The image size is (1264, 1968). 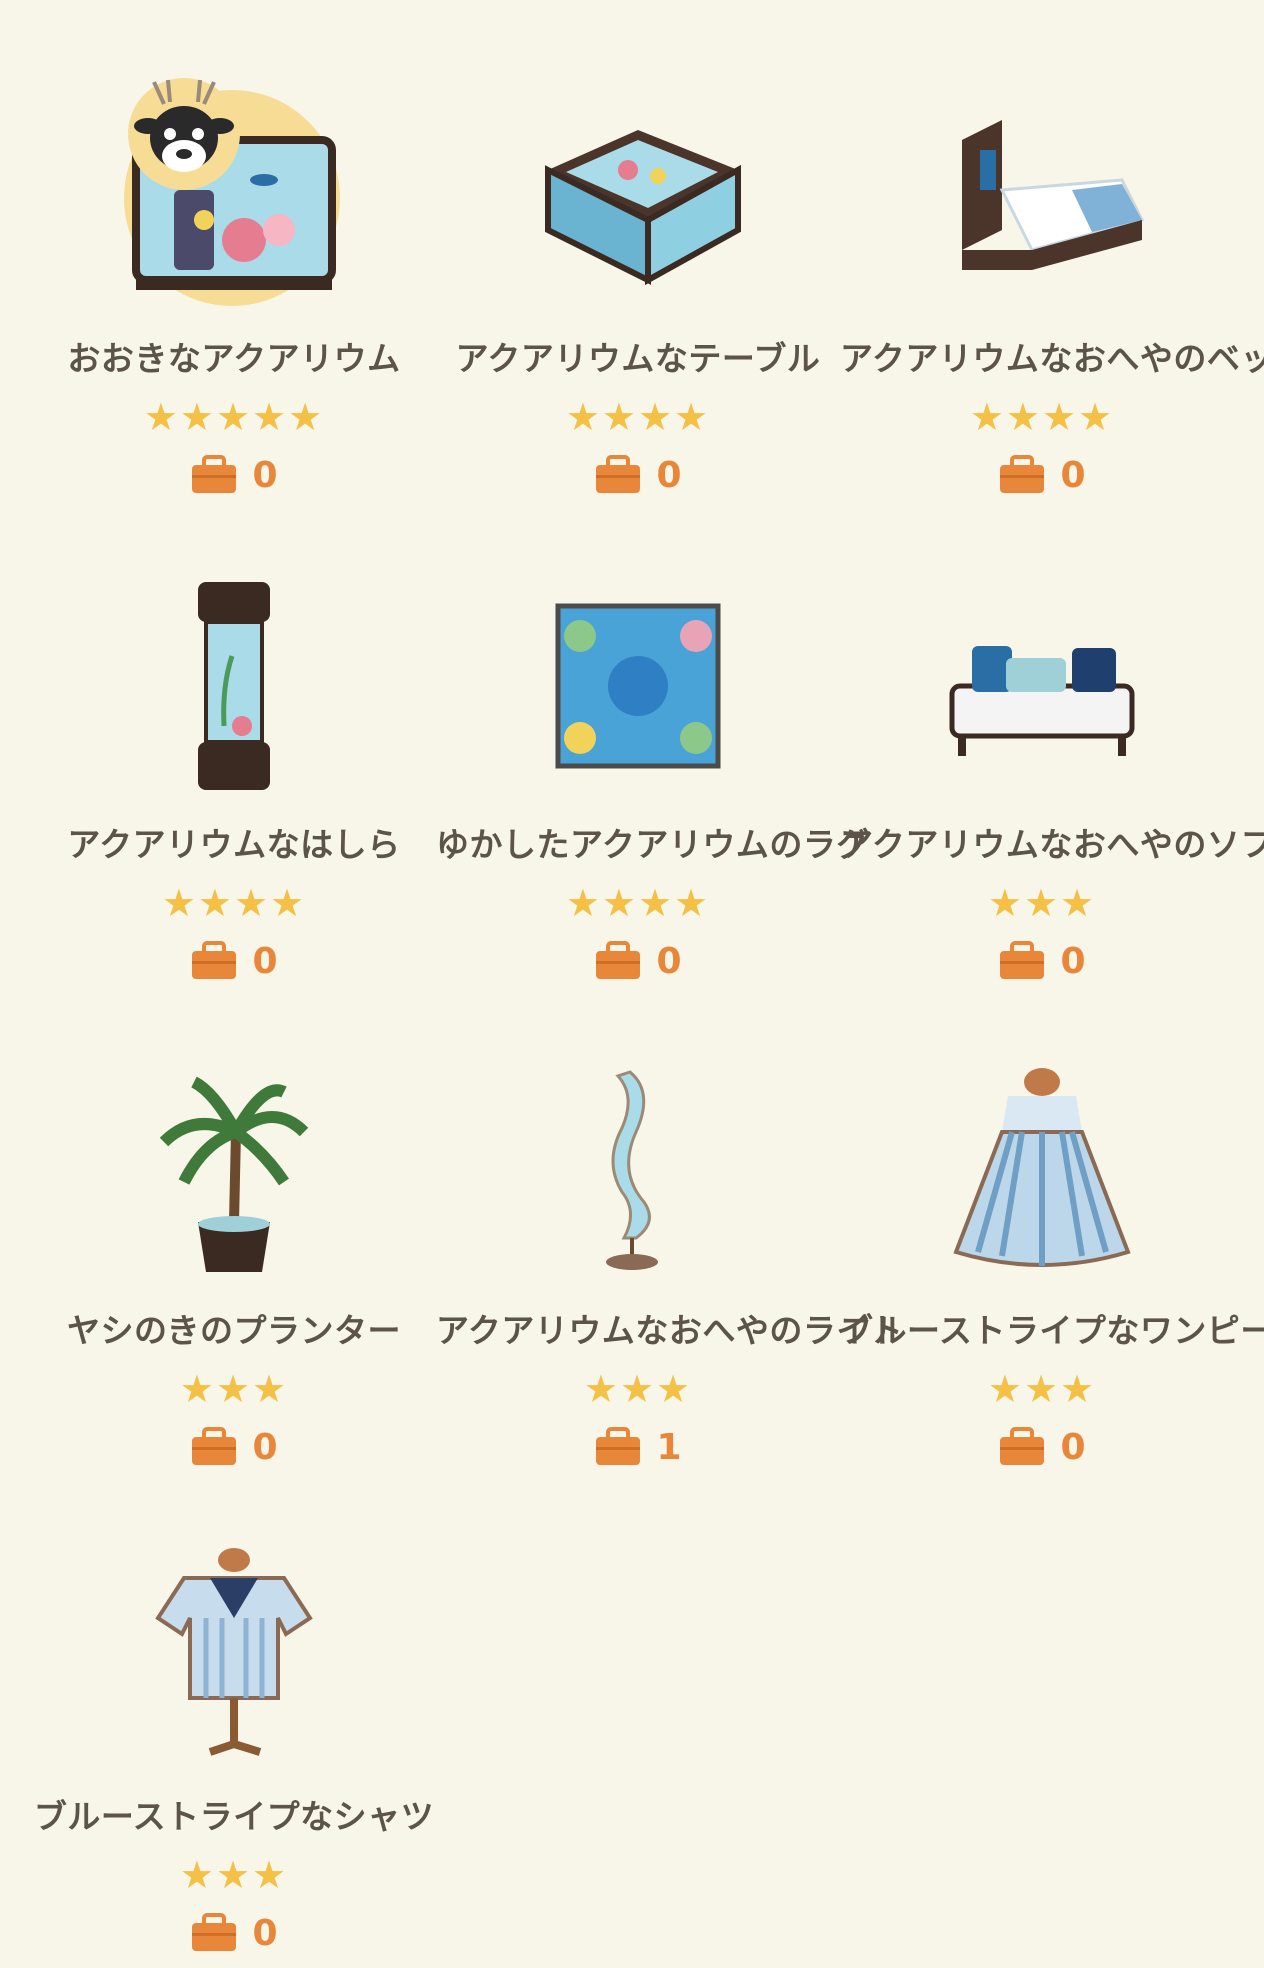 What do you see at coordinates (234, 686) in the screenshot?
I see `aquarium-pillar-icon` at bounding box center [234, 686].